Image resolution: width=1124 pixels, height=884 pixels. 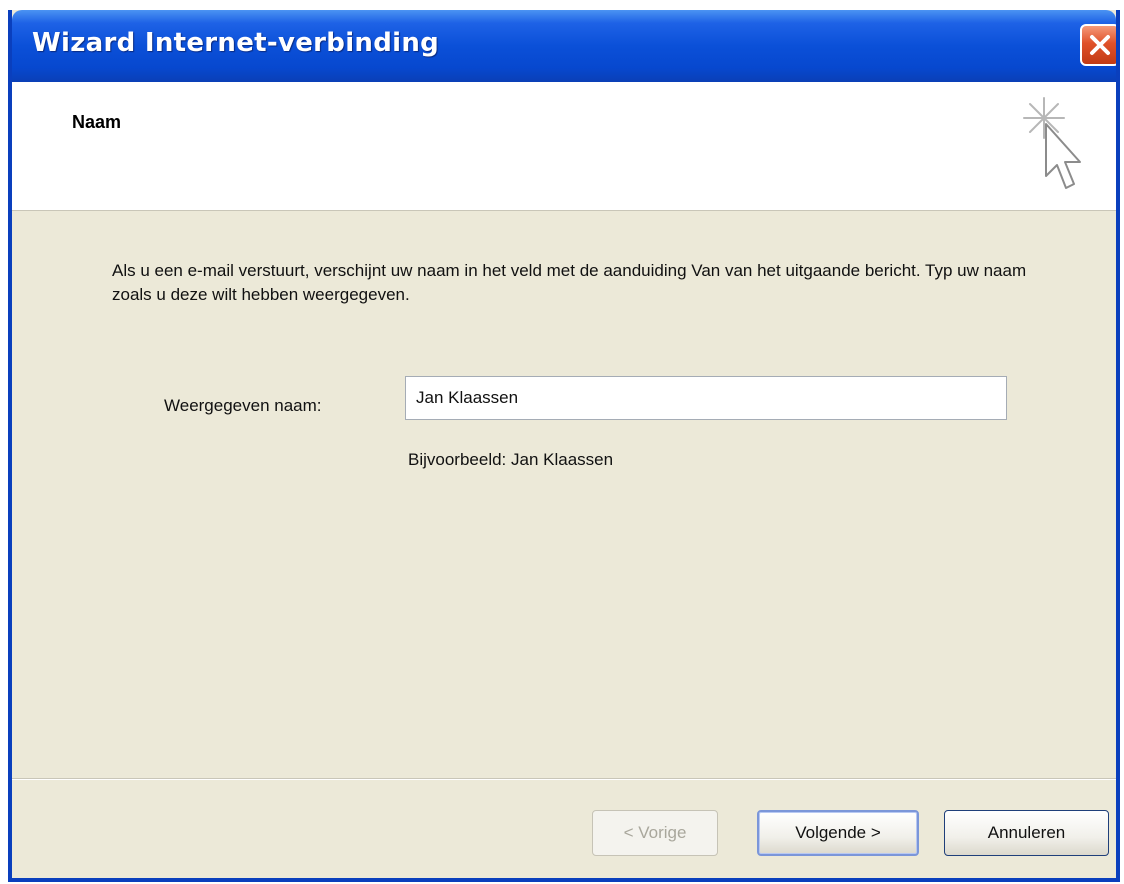 I want to click on wizard-header: Naam, so click(x=564, y=146).